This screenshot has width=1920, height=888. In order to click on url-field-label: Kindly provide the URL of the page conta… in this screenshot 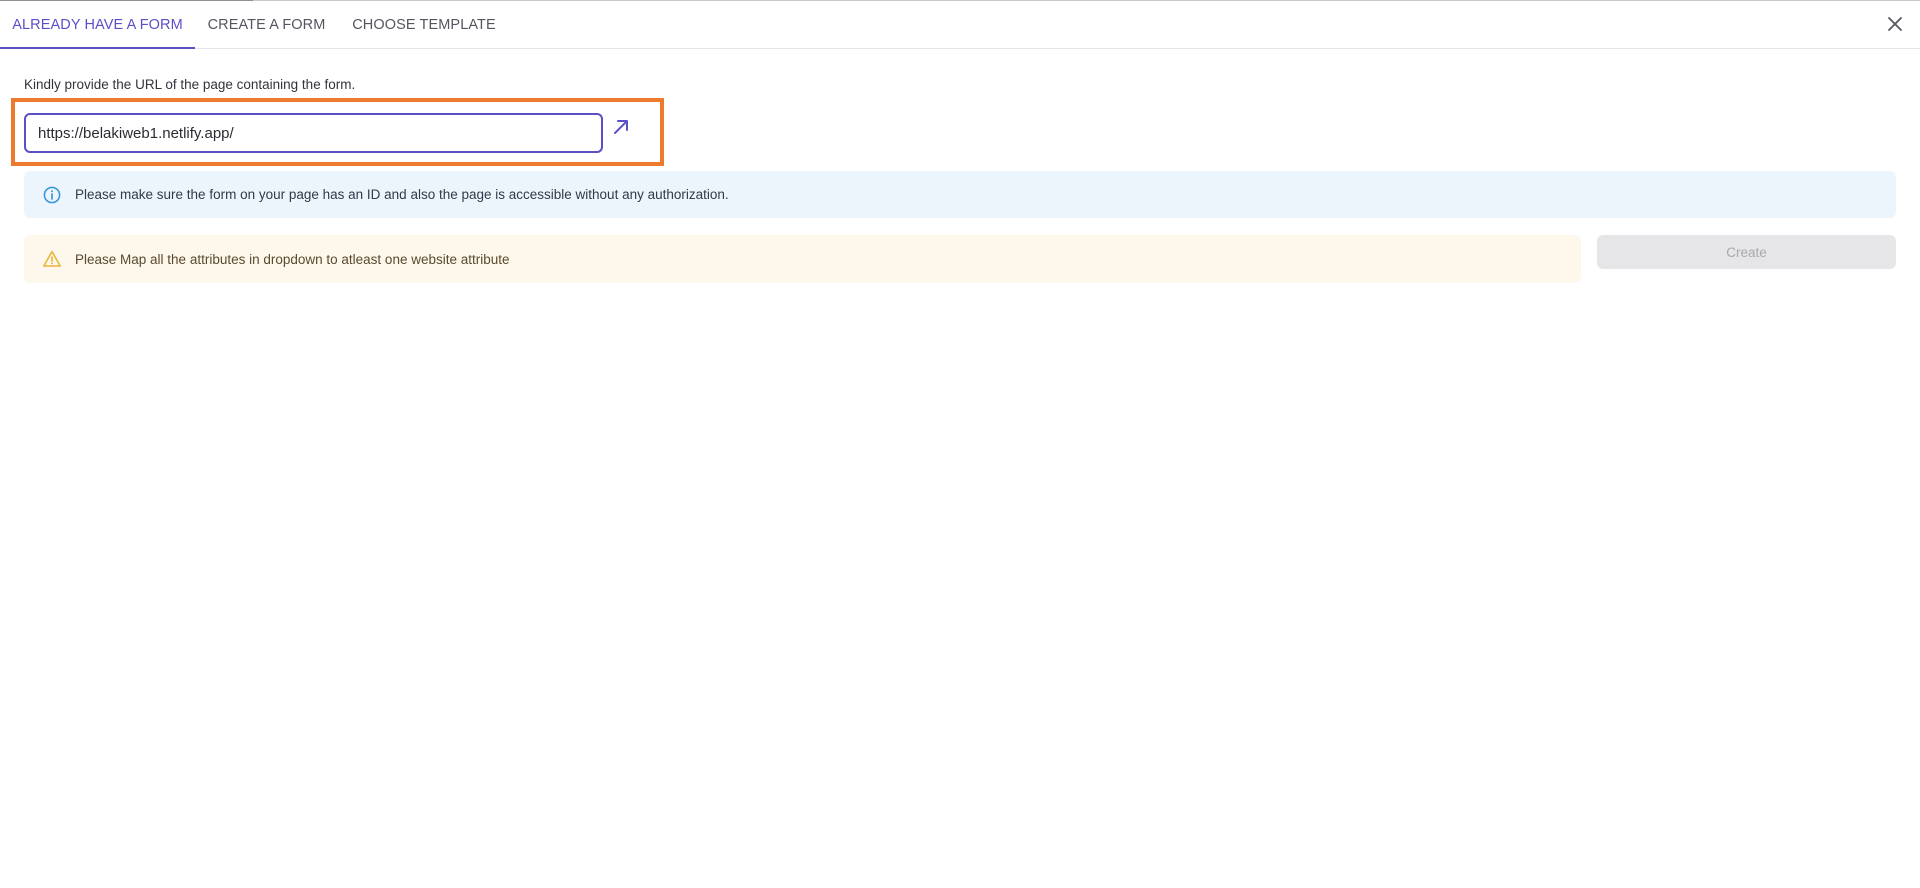, I will do `click(190, 84)`.